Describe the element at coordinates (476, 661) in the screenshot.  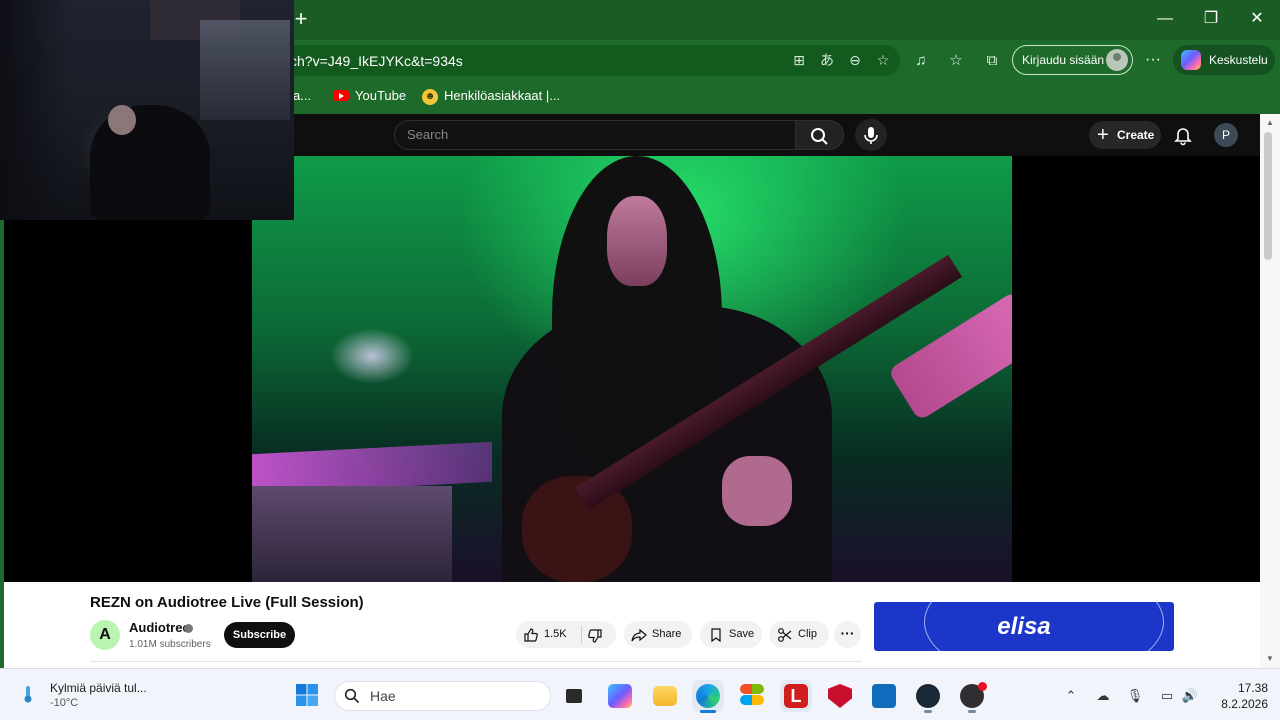
I see `divider` at that location.